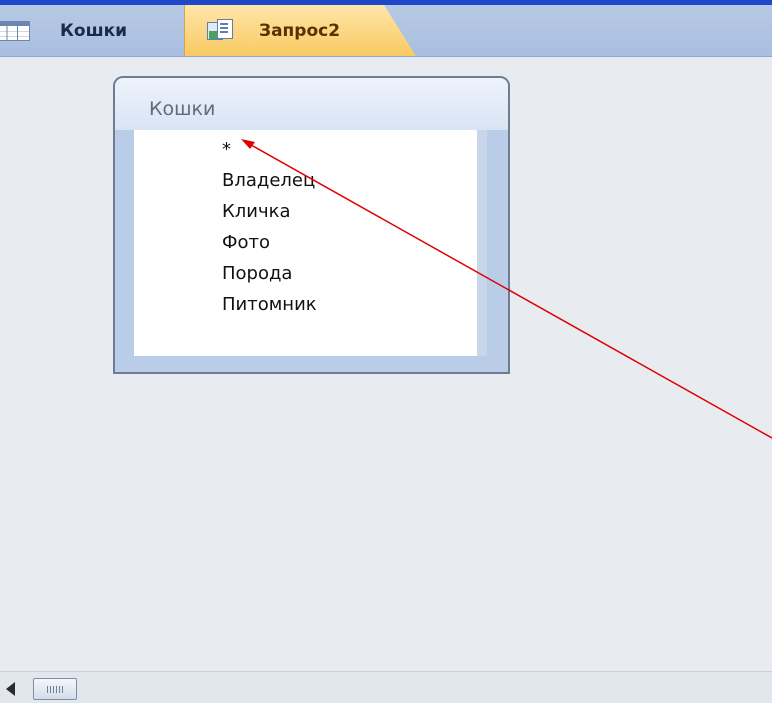 The width and height of the screenshot is (772, 703). What do you see at coordinates (386, 687) in the screenshot?
I see `horizontal-scrollbar` at bounding box center [386, 687].